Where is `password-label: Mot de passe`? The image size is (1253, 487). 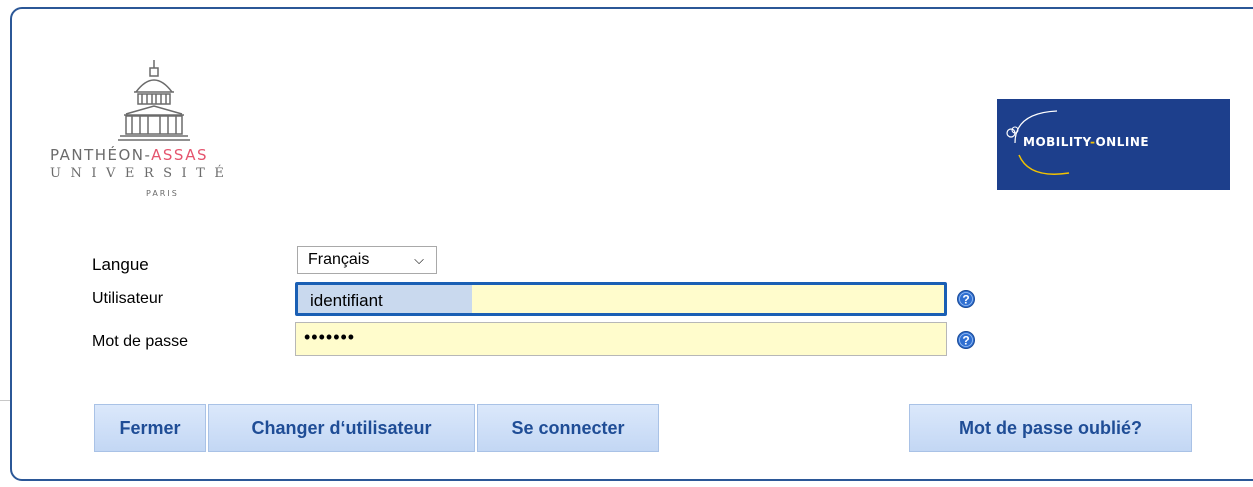
password-label: Mot de passe is located at coordinates (140, 341).